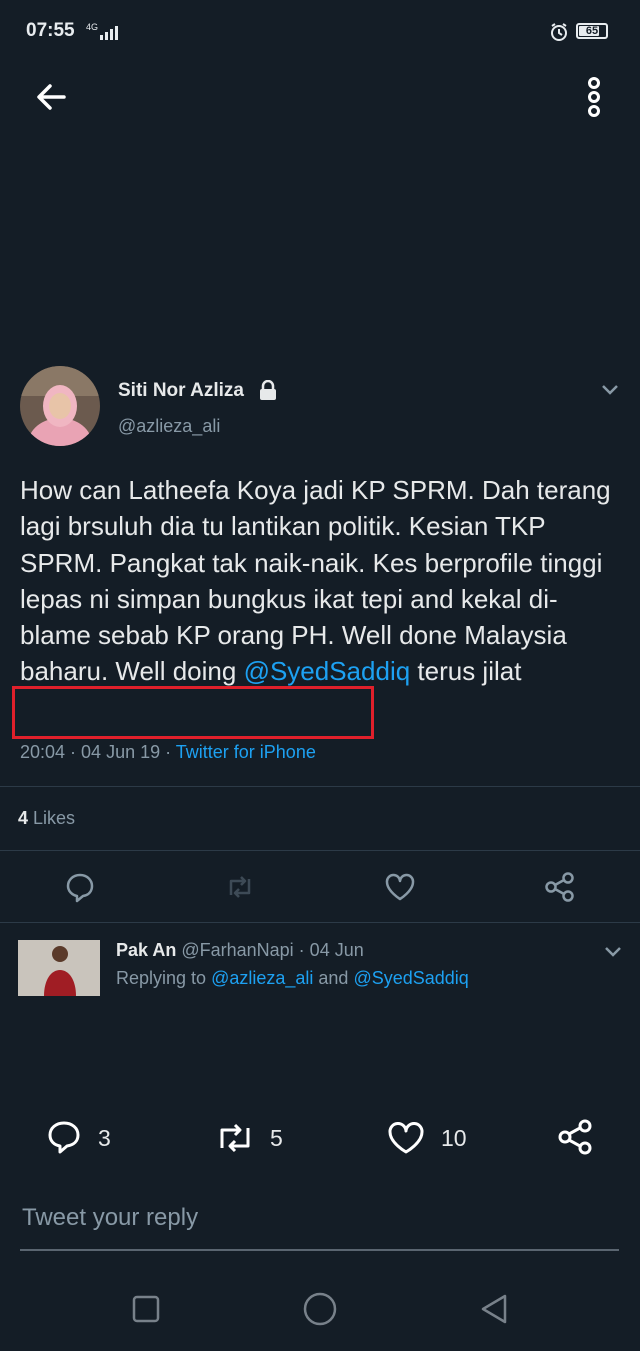 This screenshot has width=640, height=1351. What do you see at coordinates (52, 818) in the screenshot?
I see `likes-label: Likes` at bounding box center [52, 818].